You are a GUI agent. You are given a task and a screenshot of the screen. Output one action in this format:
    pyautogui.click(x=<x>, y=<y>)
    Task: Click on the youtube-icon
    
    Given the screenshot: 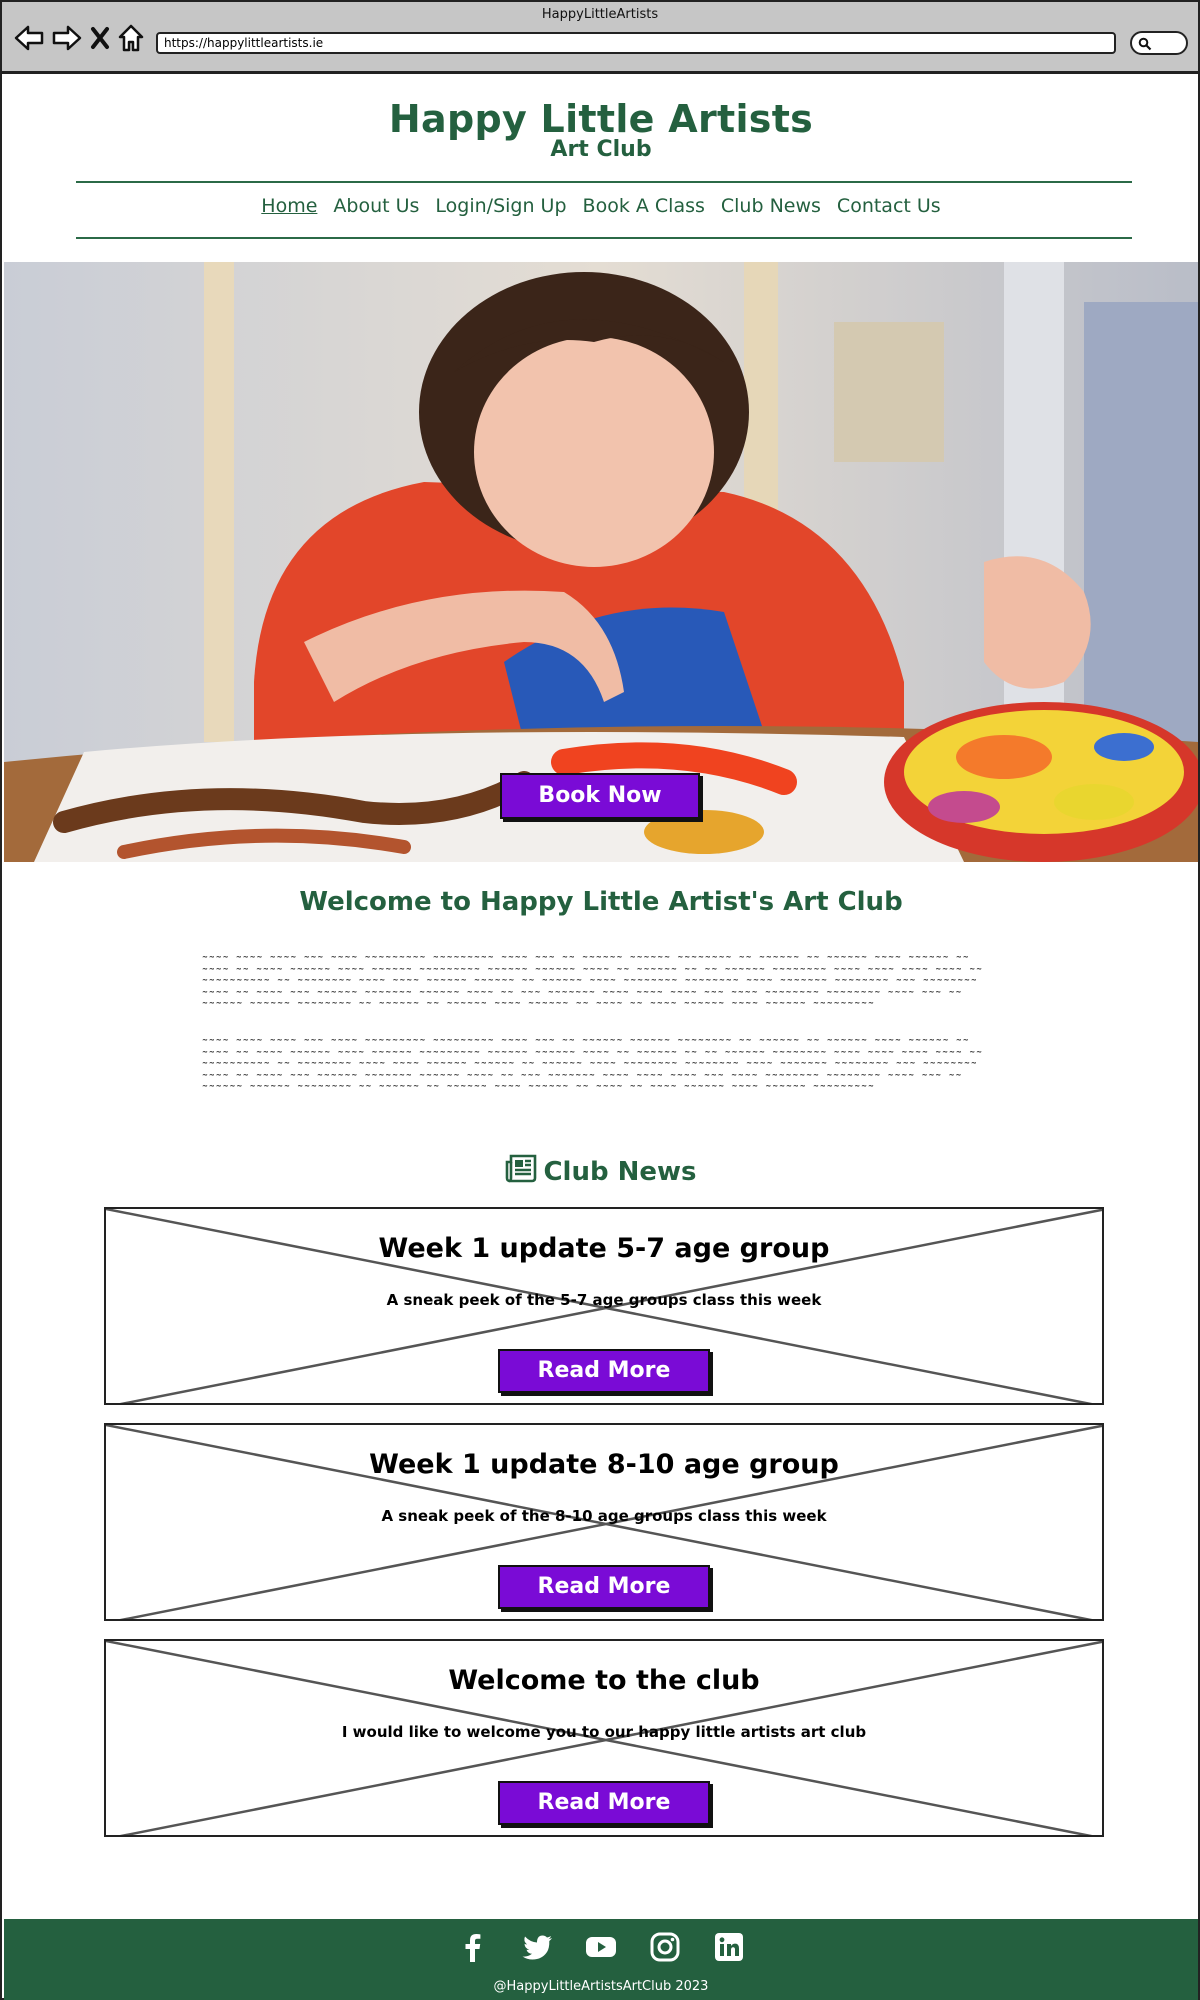 What is the action you would take?
    pyautogui.click(x=601, y=1947)
    